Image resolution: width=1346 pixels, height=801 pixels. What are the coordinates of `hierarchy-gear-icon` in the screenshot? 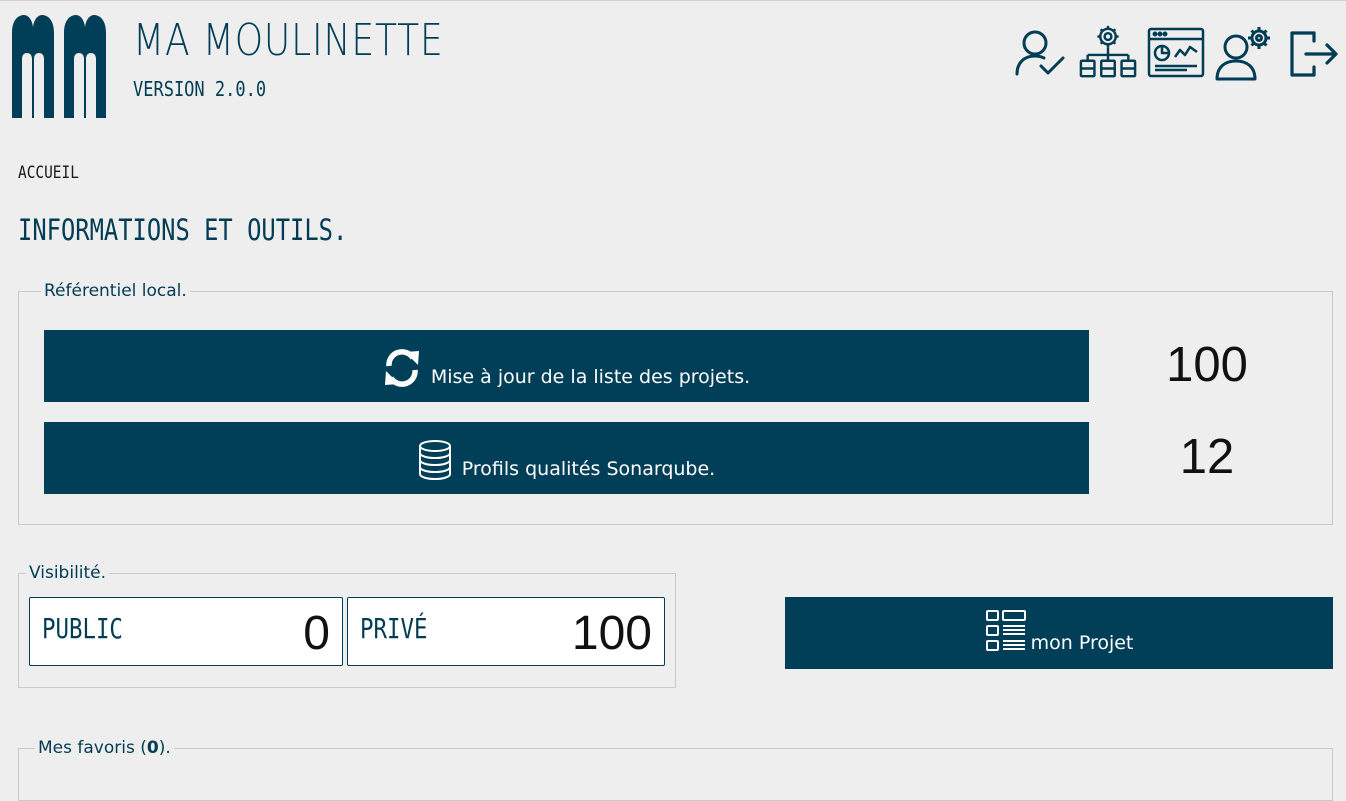 It's located at (1108, 53).